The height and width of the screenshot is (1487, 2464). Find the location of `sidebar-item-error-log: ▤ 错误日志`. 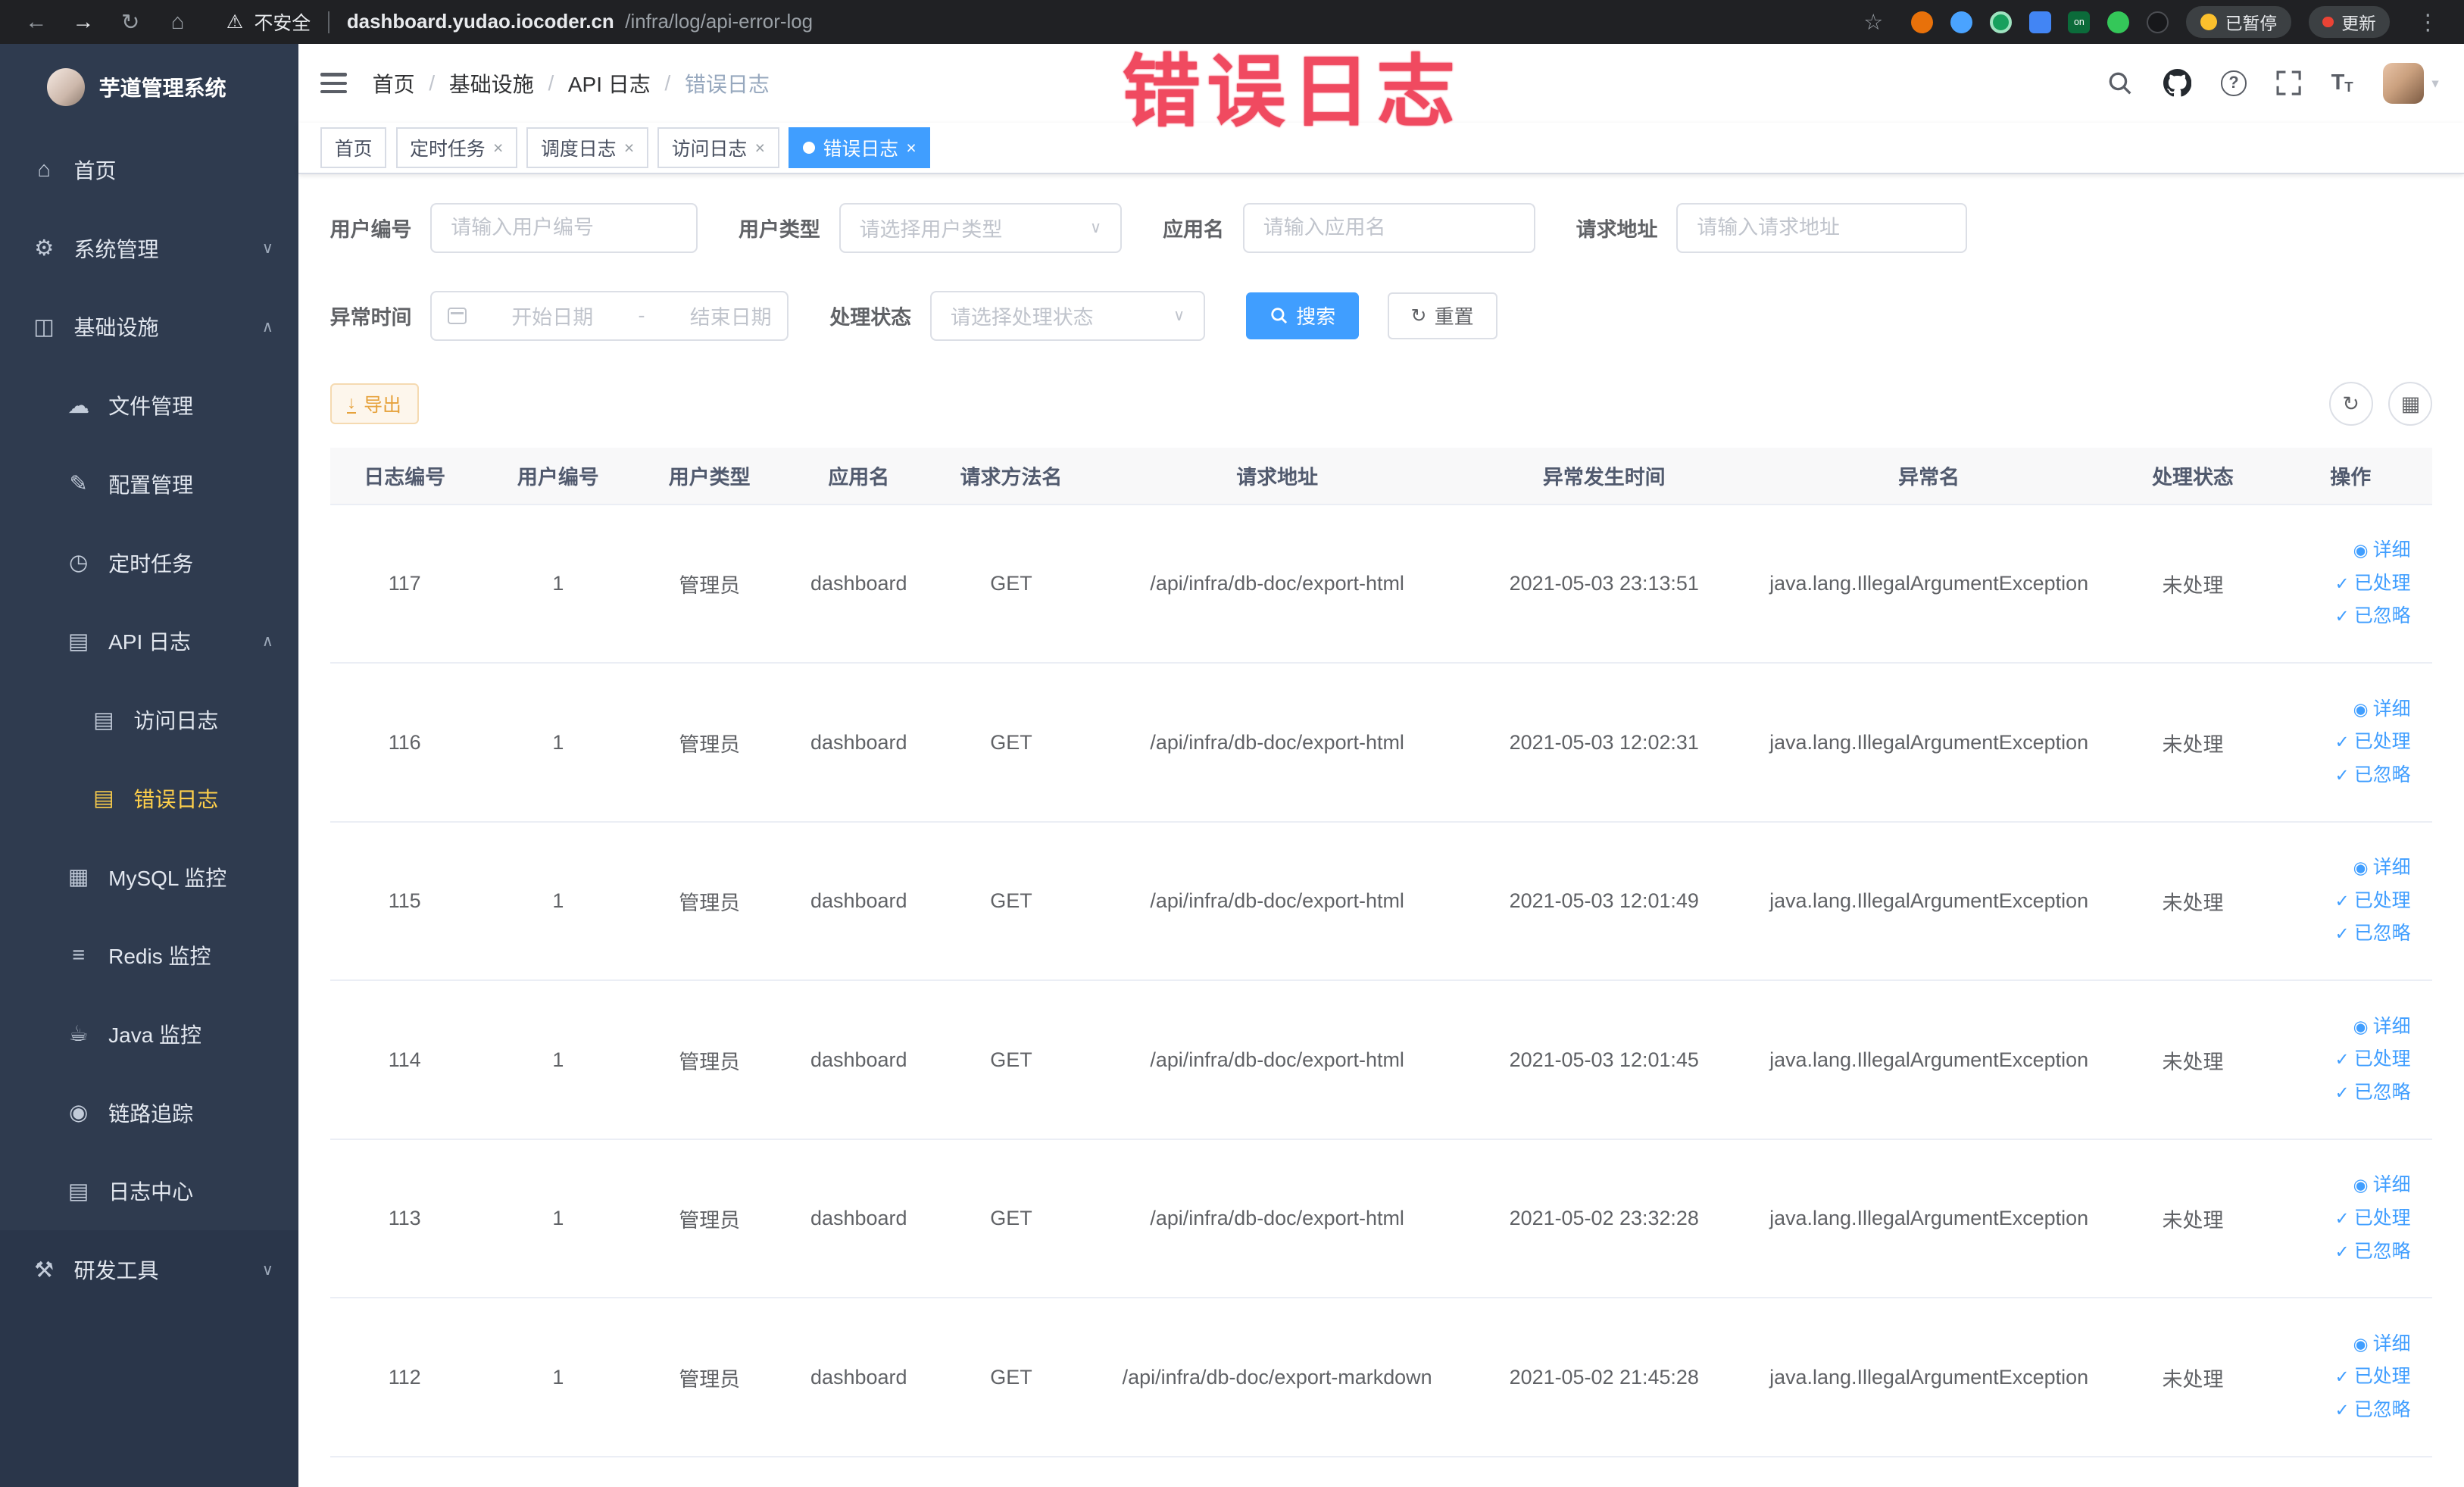

sidebar-item-error-log: ▤ 错误日志 is located at coordinates (149, 798).